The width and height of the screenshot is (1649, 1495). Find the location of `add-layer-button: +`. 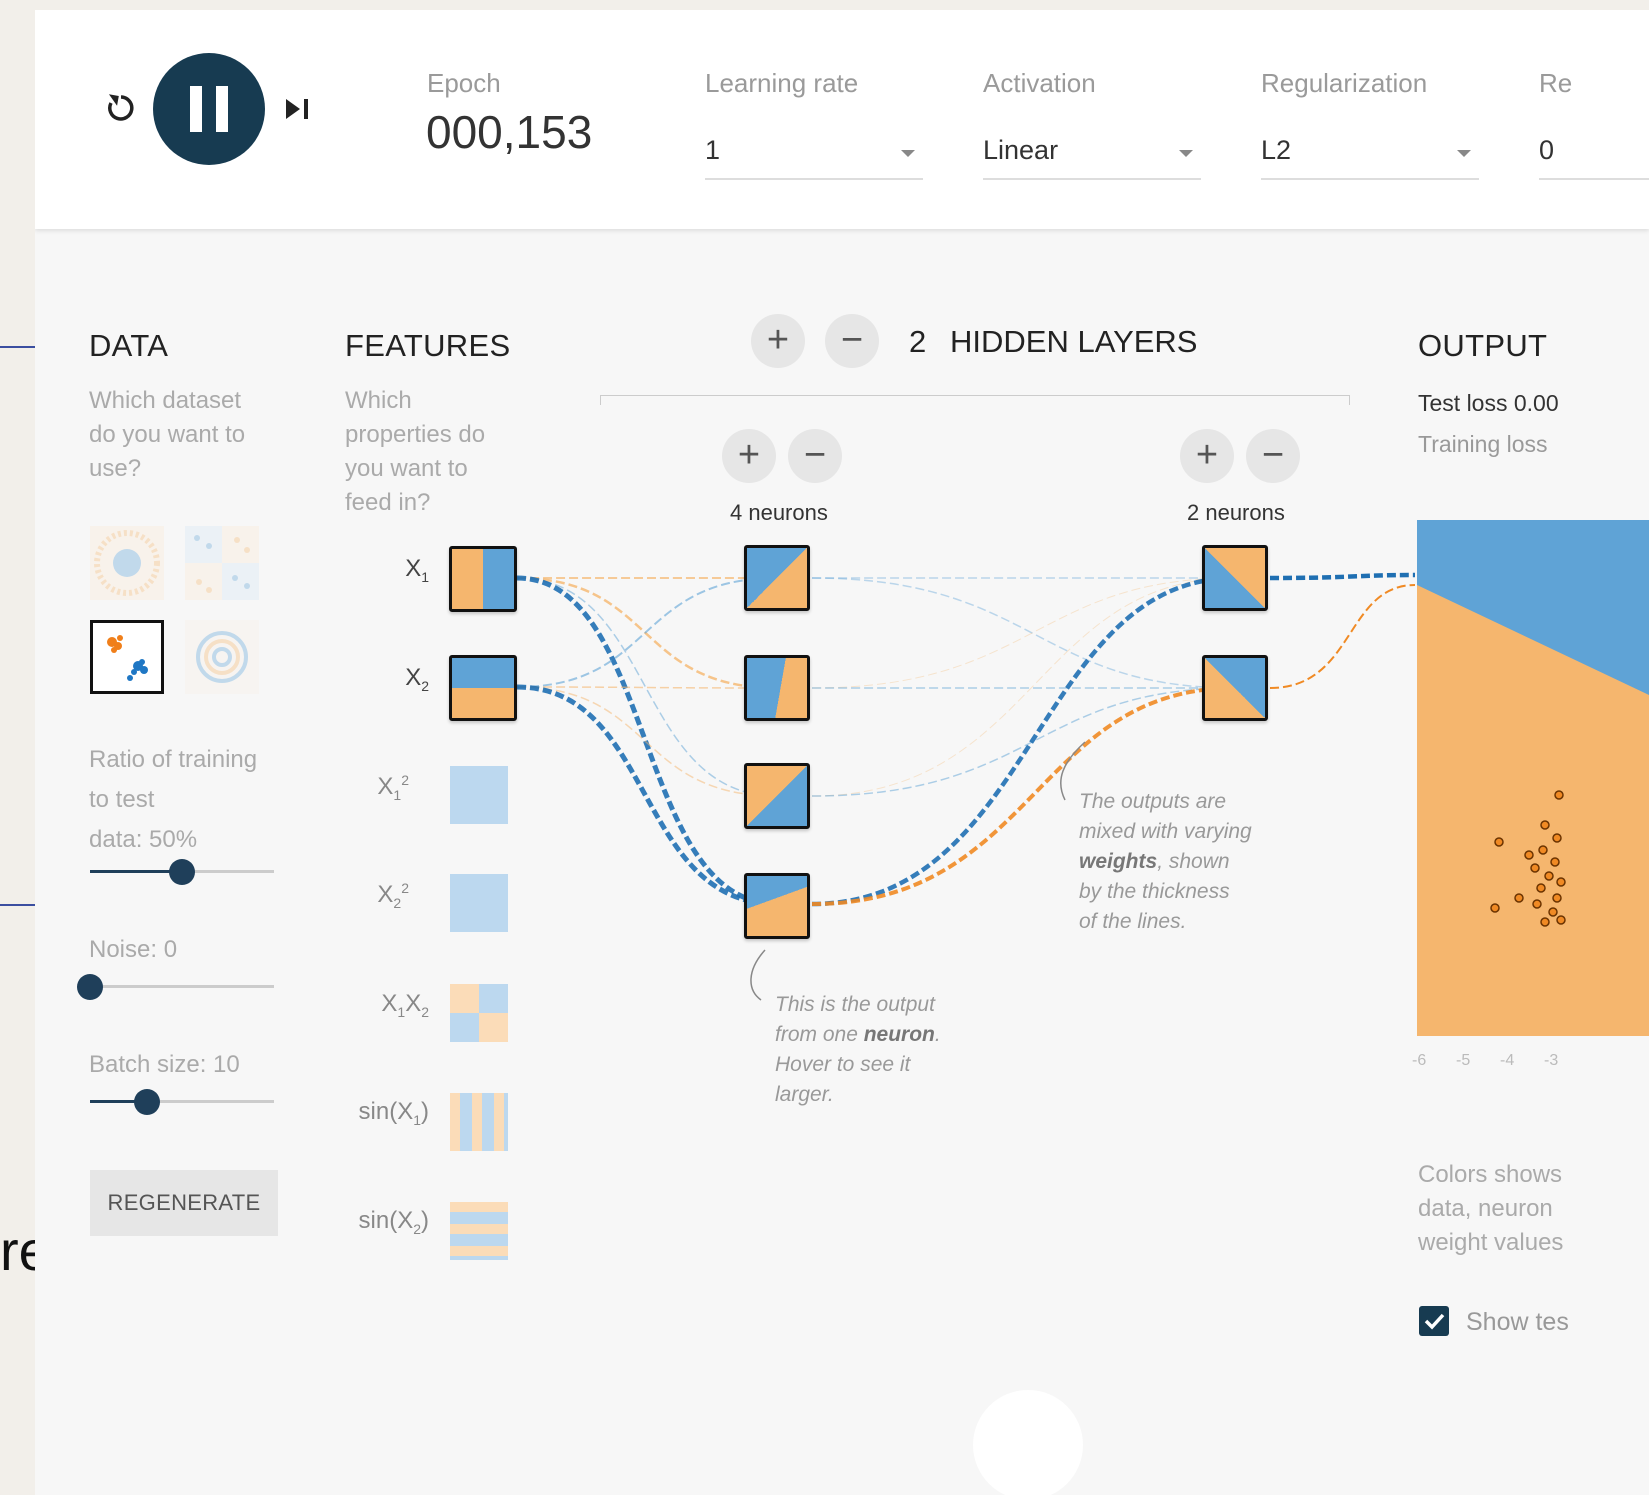

add-layer-button: + is located at coordinates (778, 341).